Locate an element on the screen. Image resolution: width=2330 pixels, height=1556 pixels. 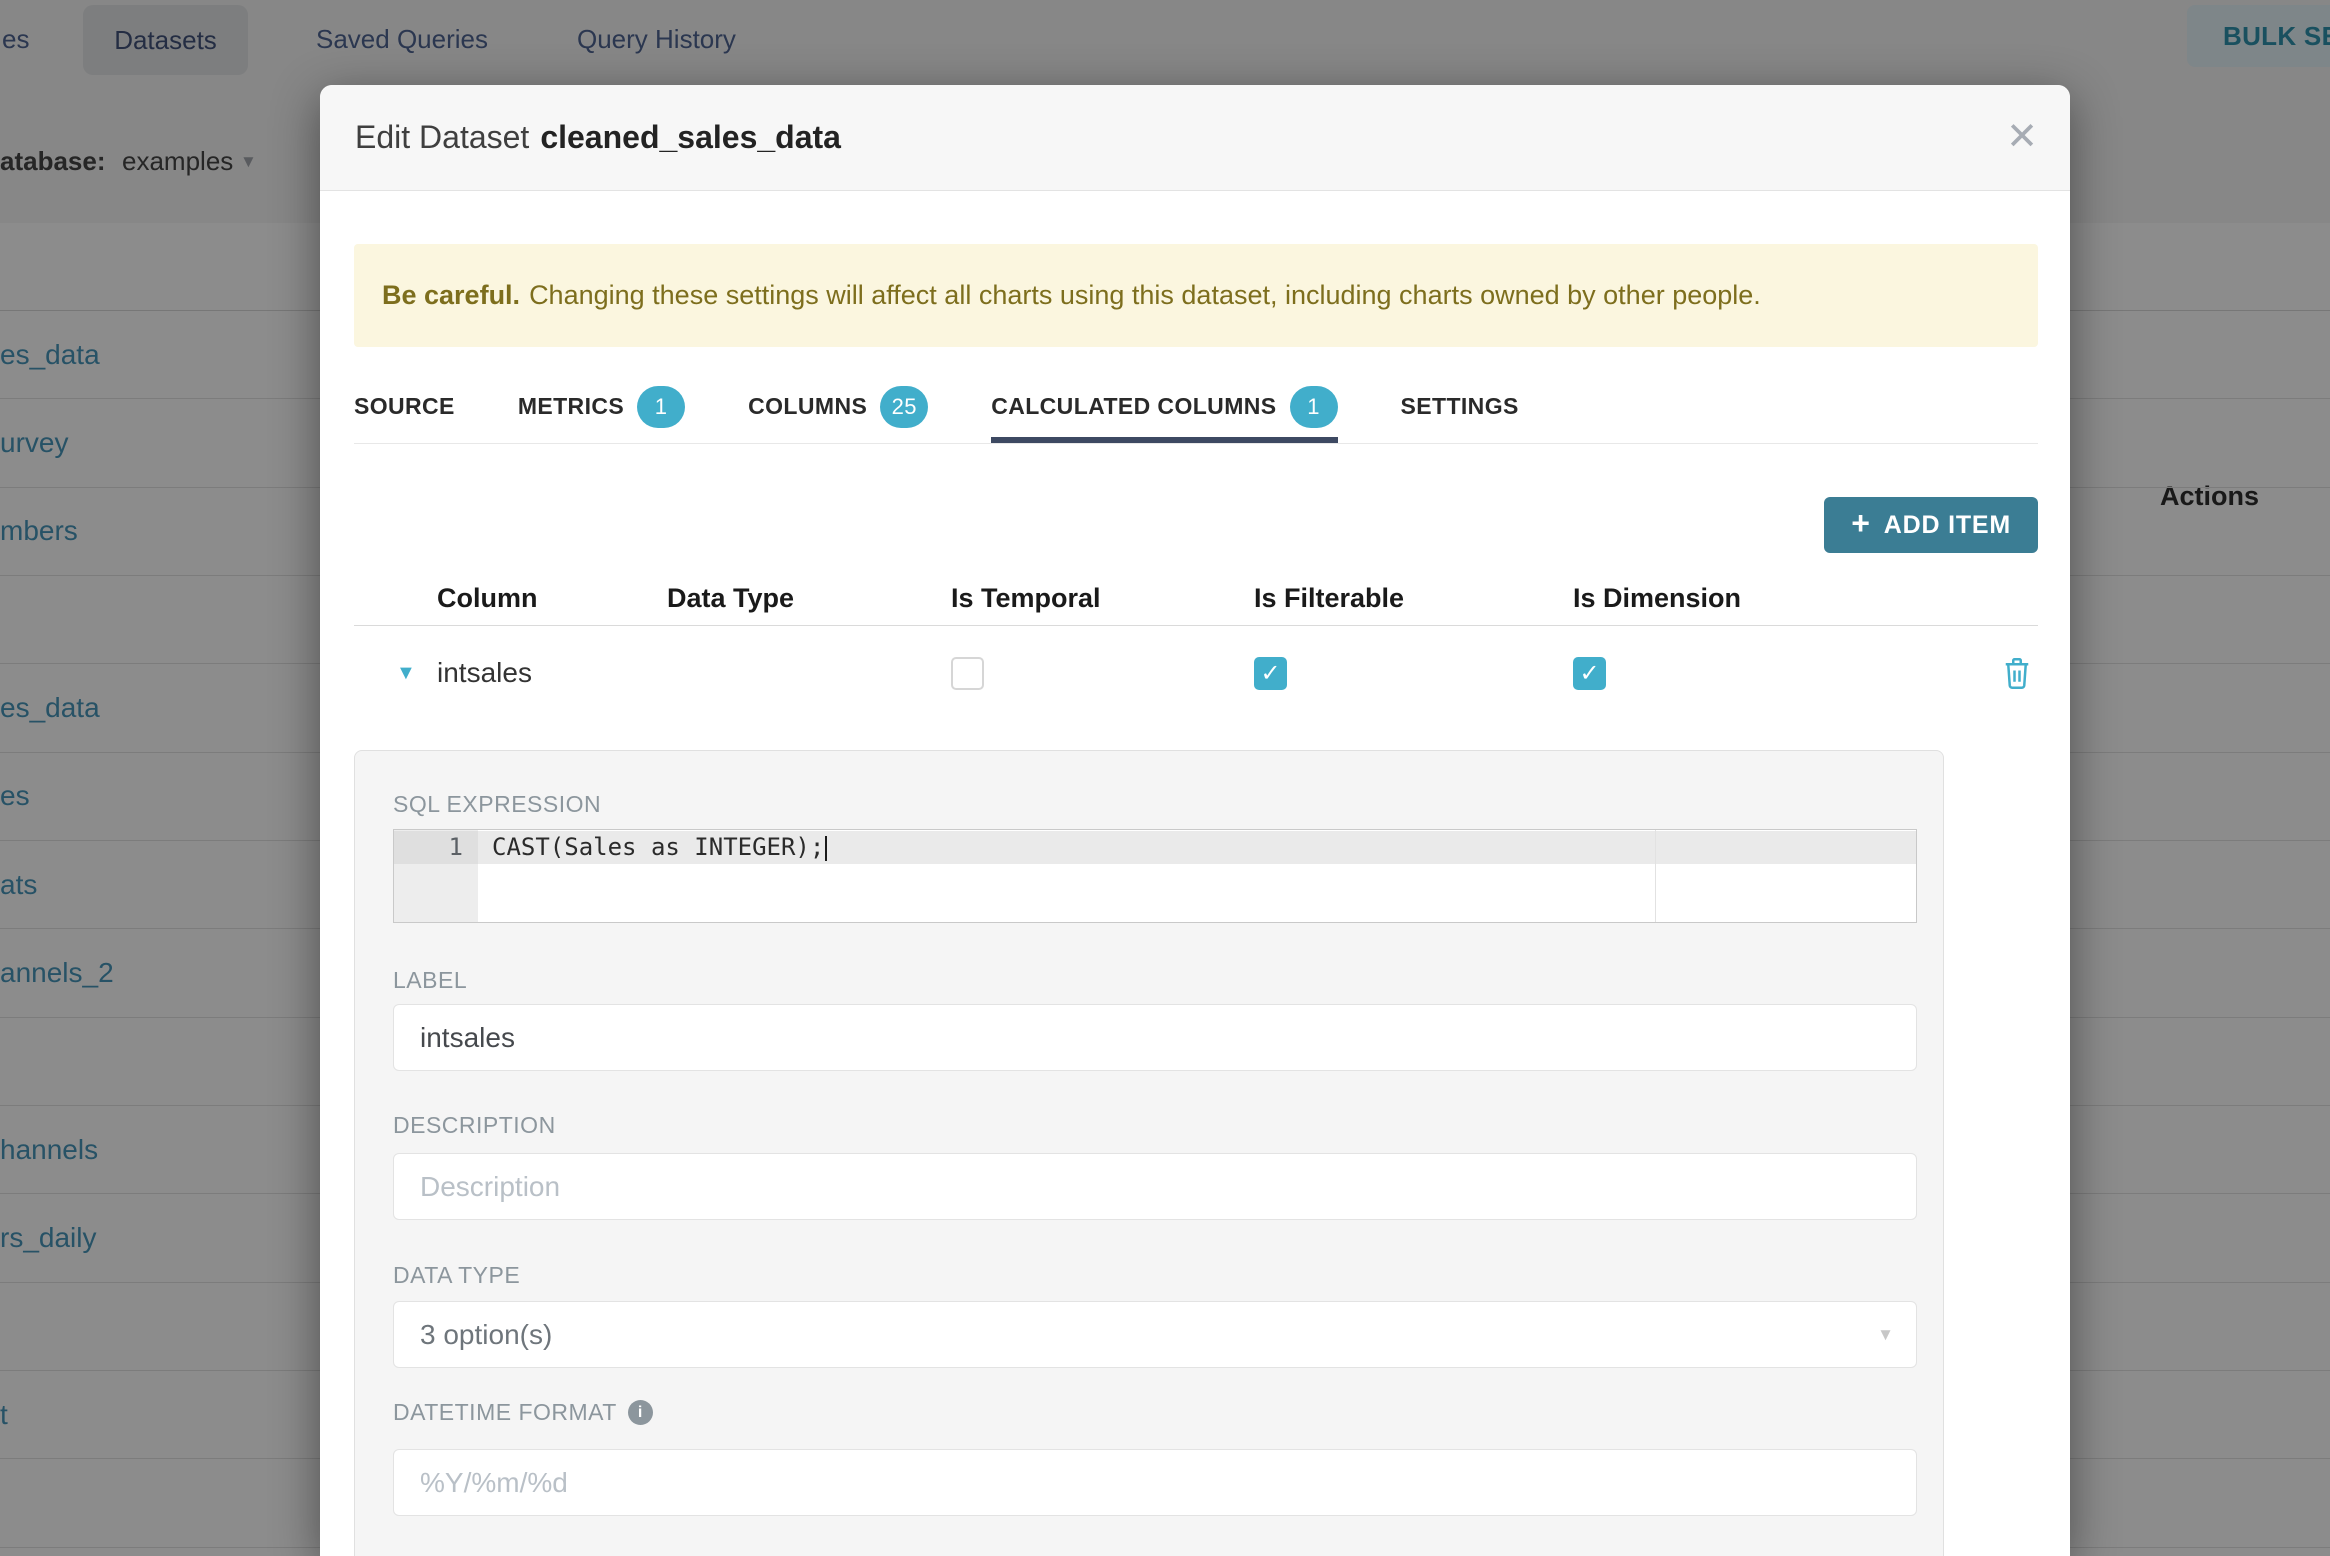
column-header-data-type: Data Type is located at coordinates (731, 597).